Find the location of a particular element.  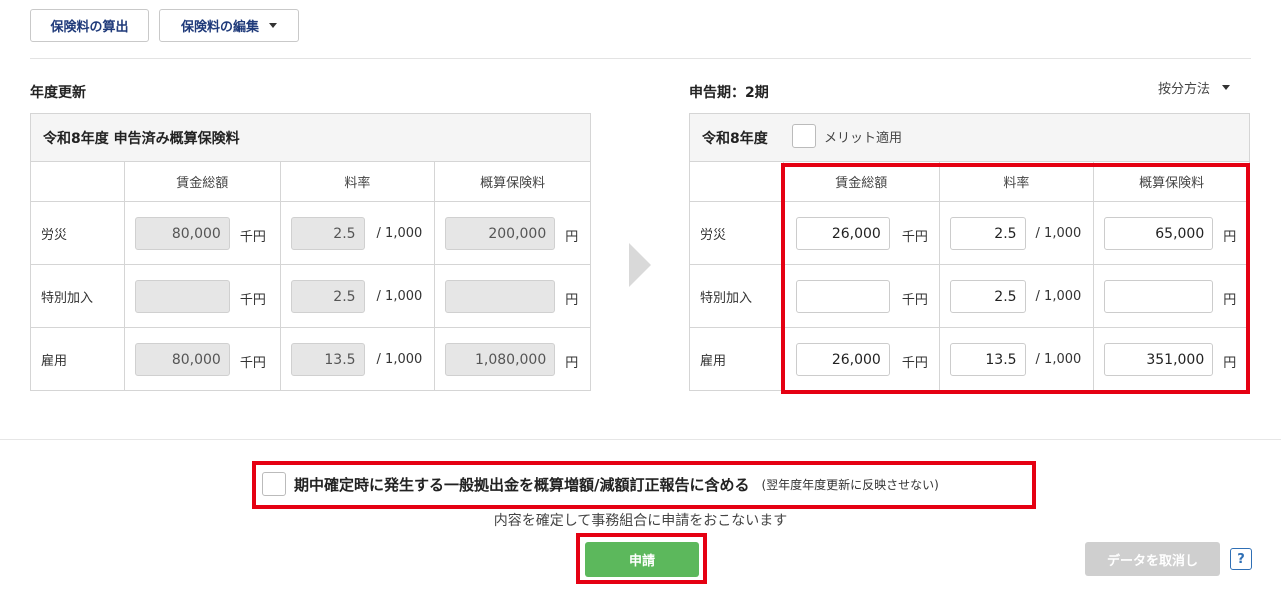

premium-field: 1,080,000 is located at coordinates (500, 359).